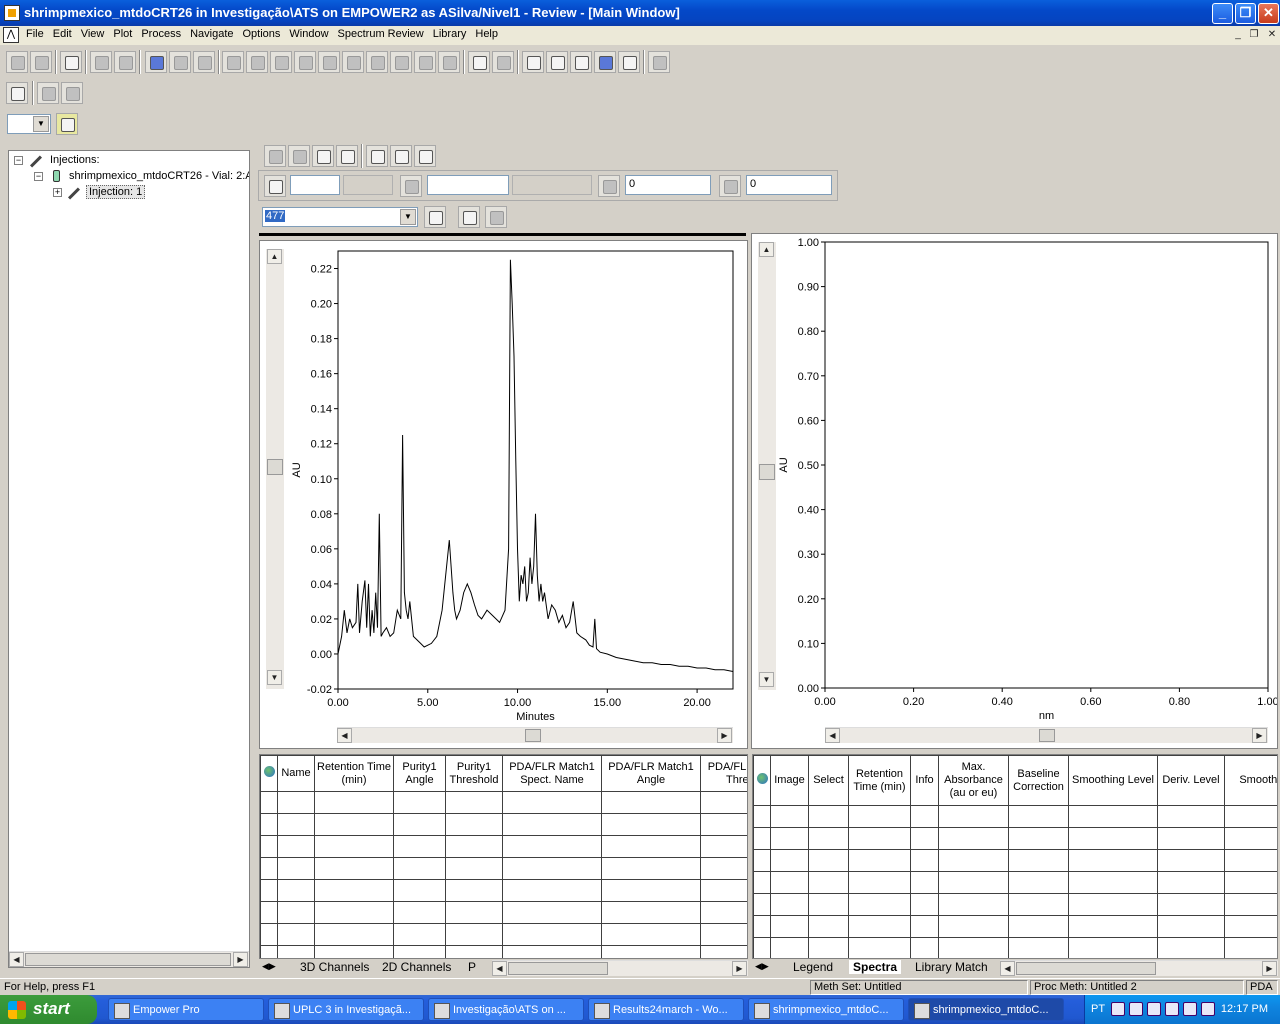 Image resolution: width=1280 pixels, height=1024 pixels. Describe the element at coordinates (557, 62) in the screenshot. I see `toolbar-view2-icon` at that location.